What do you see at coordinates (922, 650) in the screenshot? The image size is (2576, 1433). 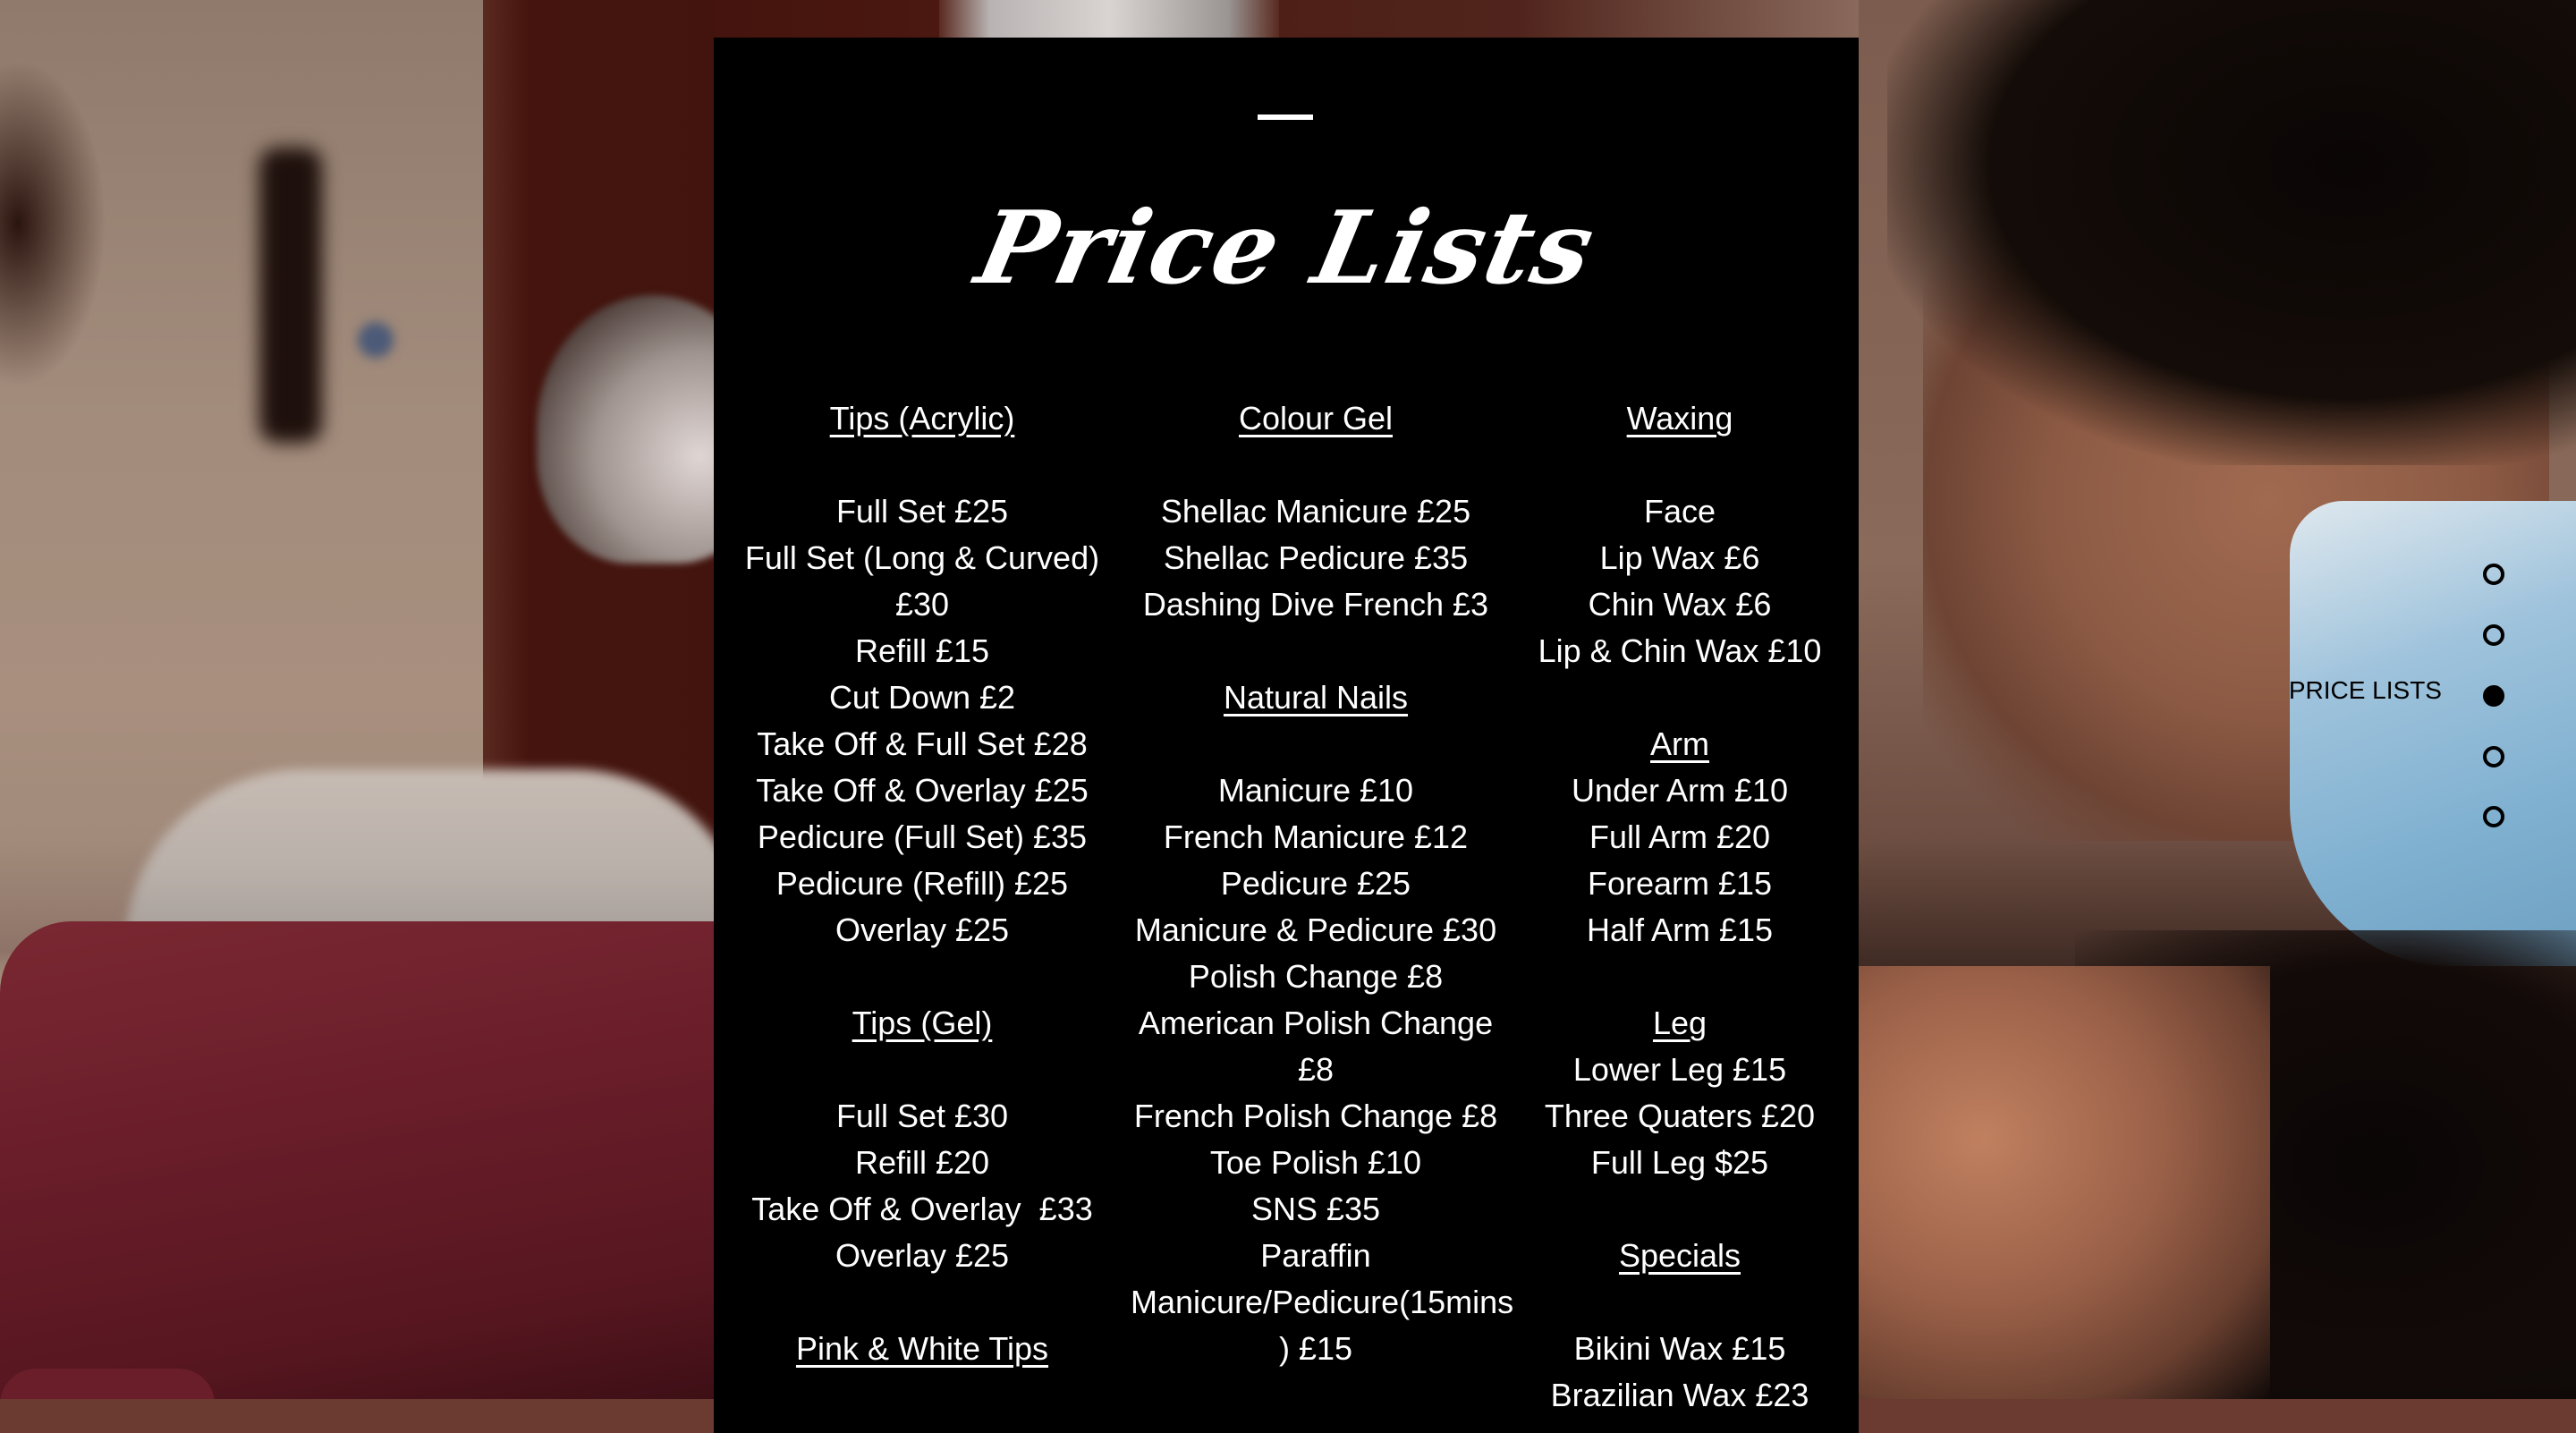 I see `price-item: Refill £15` at bounding box center [922, 650].